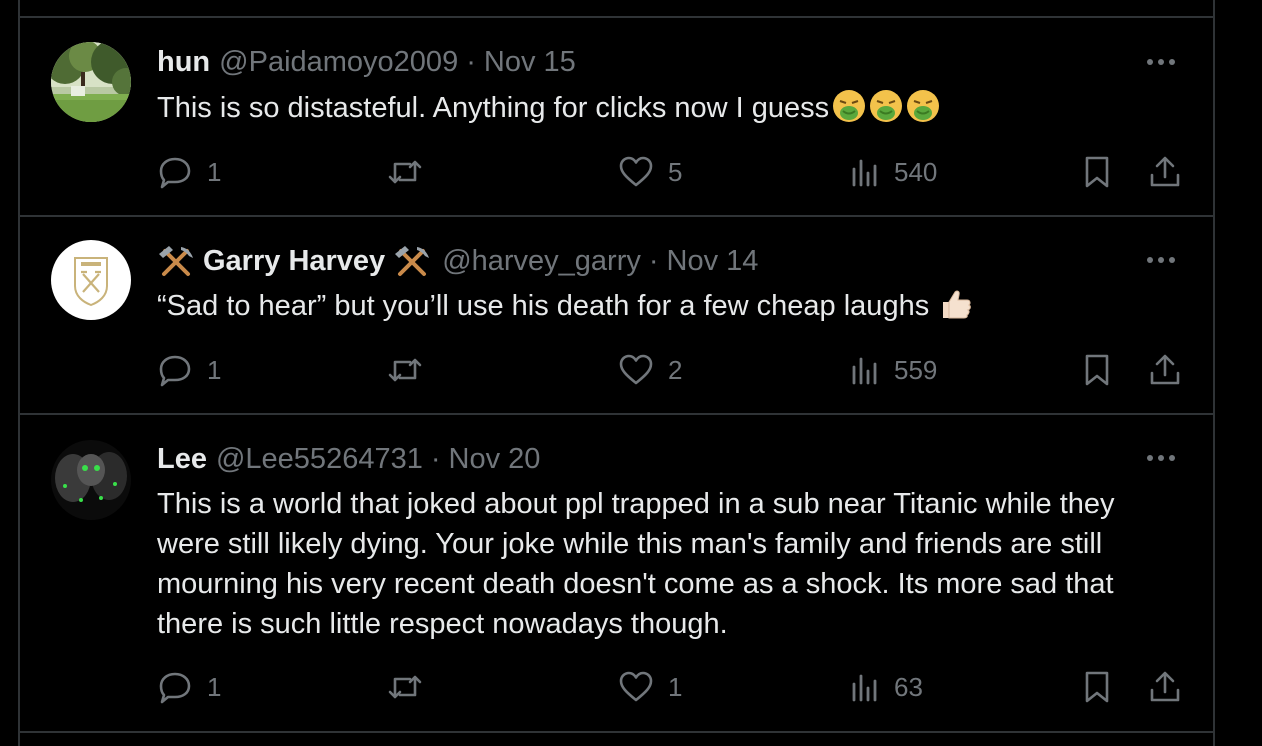 Image resolution: width=1262 pixels, height=746 pixels. Describe the element at coordinates (675, 686) in the screenshot. I see `like-count: 1` at that location.